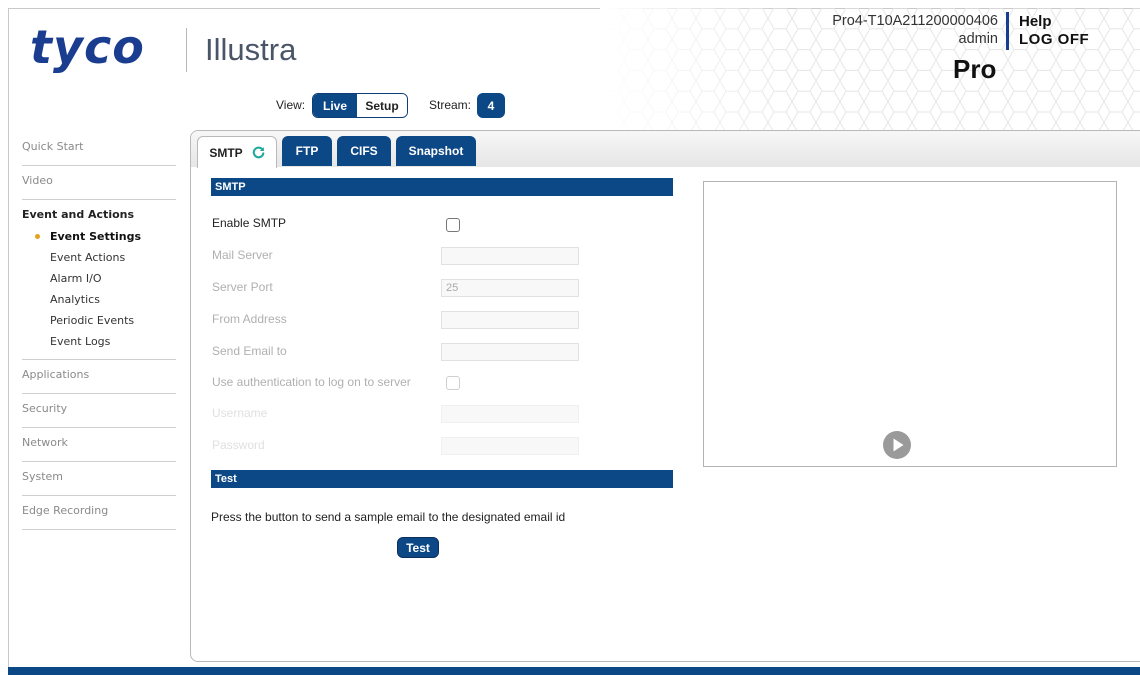 The image size is (1140, 675). Describe the element at coordinates (442, 479) in the screenshot. I see `test-section-header: Test` at that location.